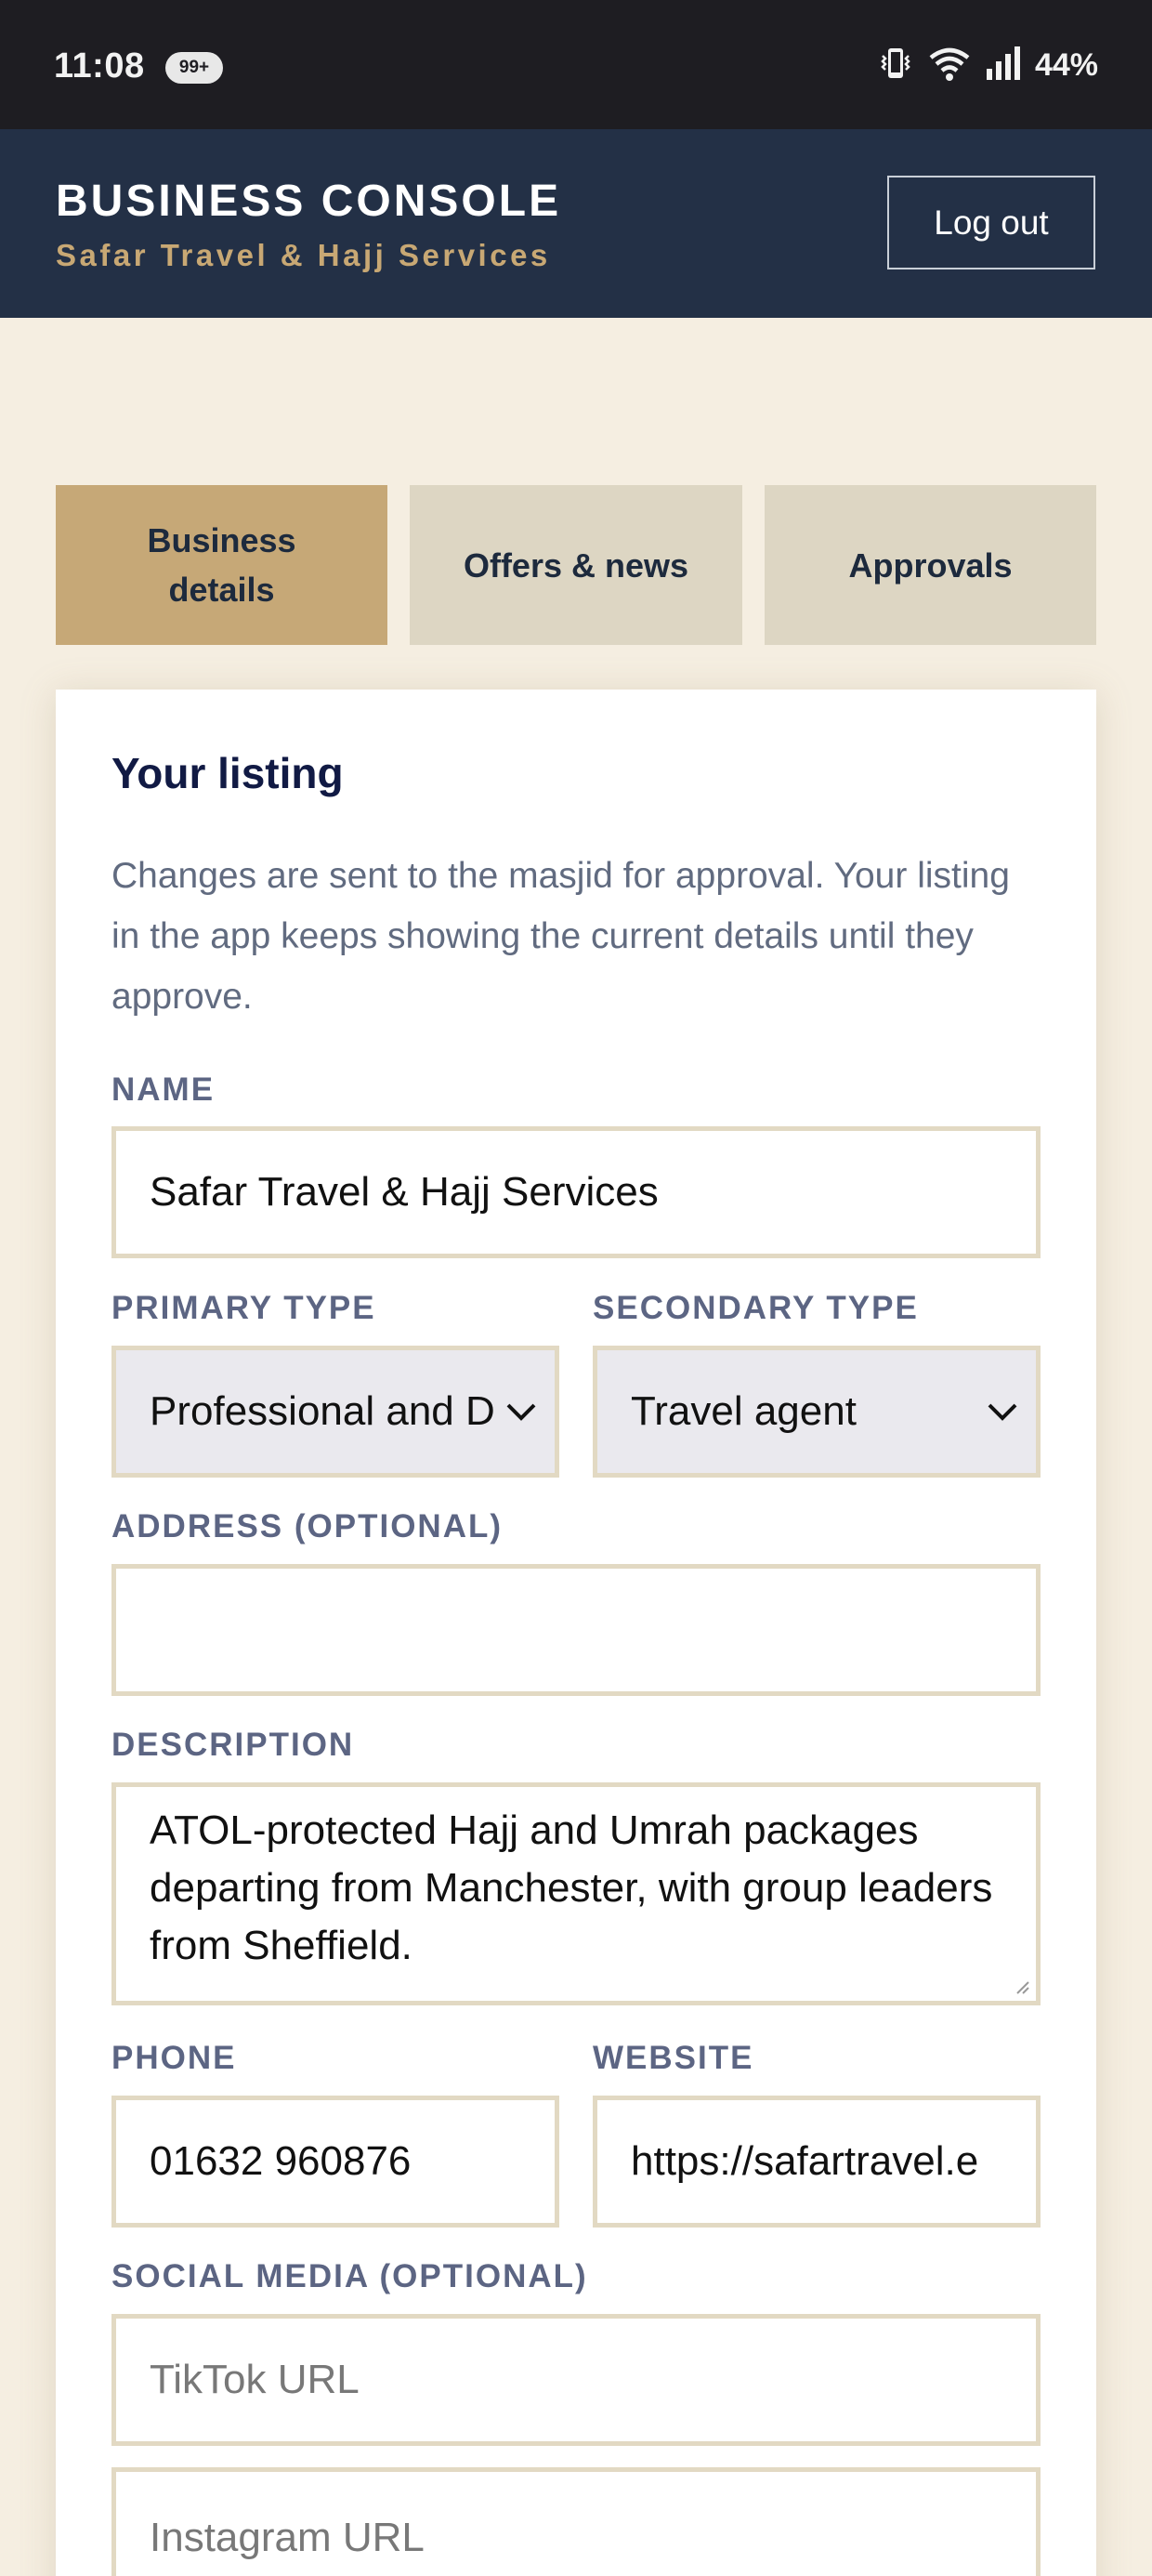  What do you see at coordinates (307, 1526) in the screenshot?
I see `address-label: ADDRESS (OPTIONAL)` at bounding box center [307, 1526].